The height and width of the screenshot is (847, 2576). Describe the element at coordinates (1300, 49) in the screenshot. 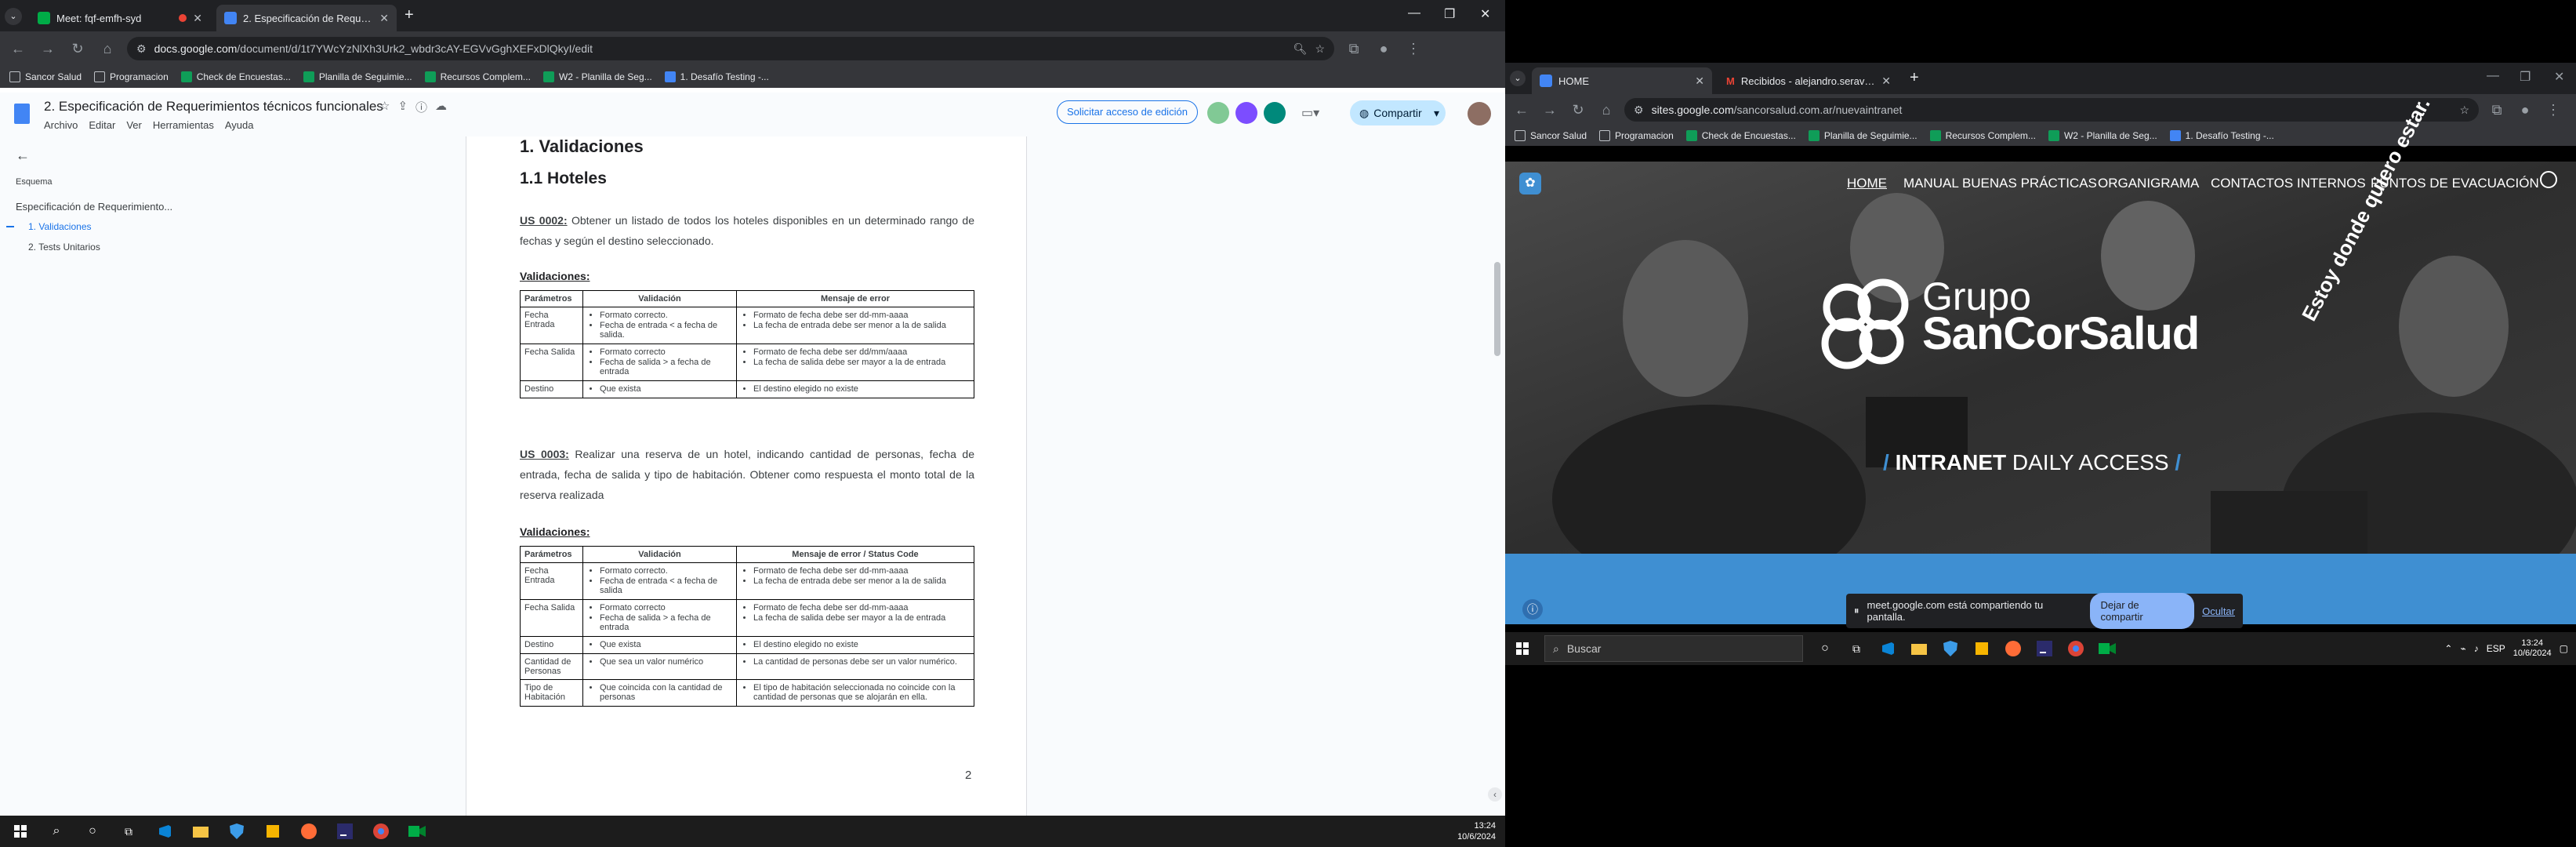

I see `zoom-icon: 🔍︎` at that location.